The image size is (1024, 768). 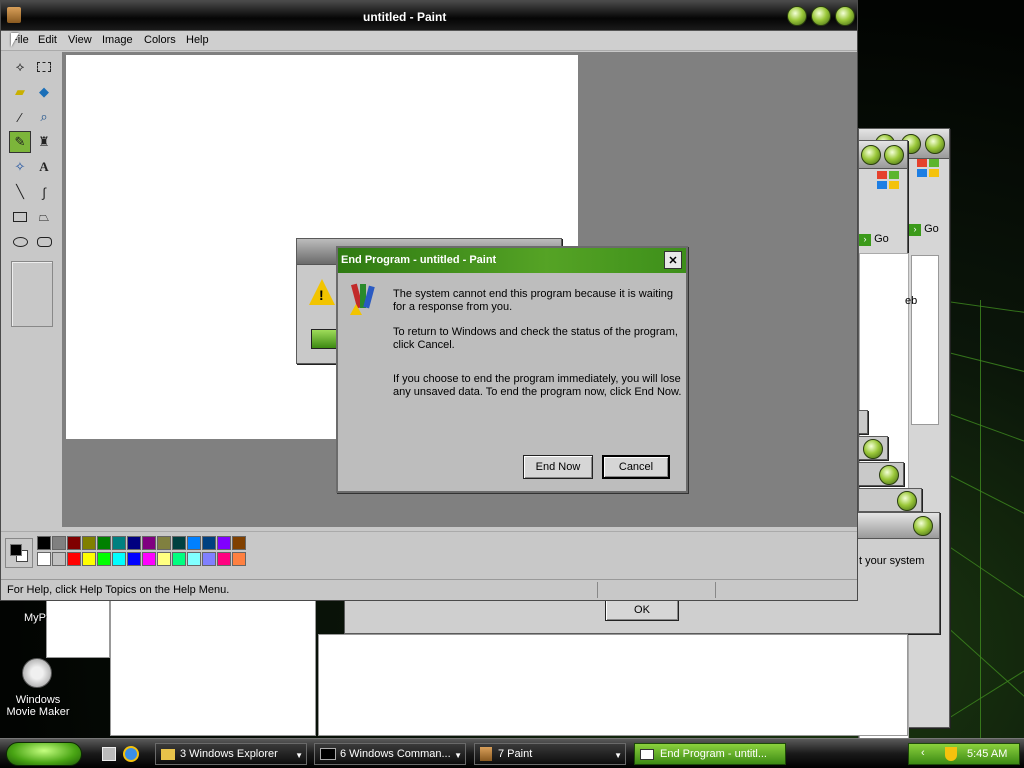 I want to click on curve-icon: ∫, so click(x=44, y=192).